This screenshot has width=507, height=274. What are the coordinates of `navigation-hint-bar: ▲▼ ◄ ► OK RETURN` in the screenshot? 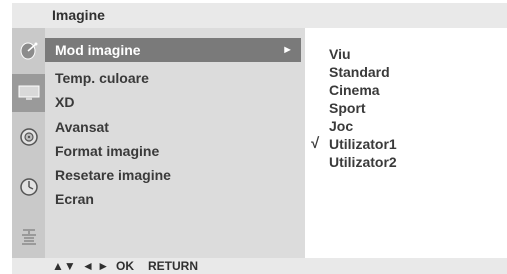 It's located at (259, 266).